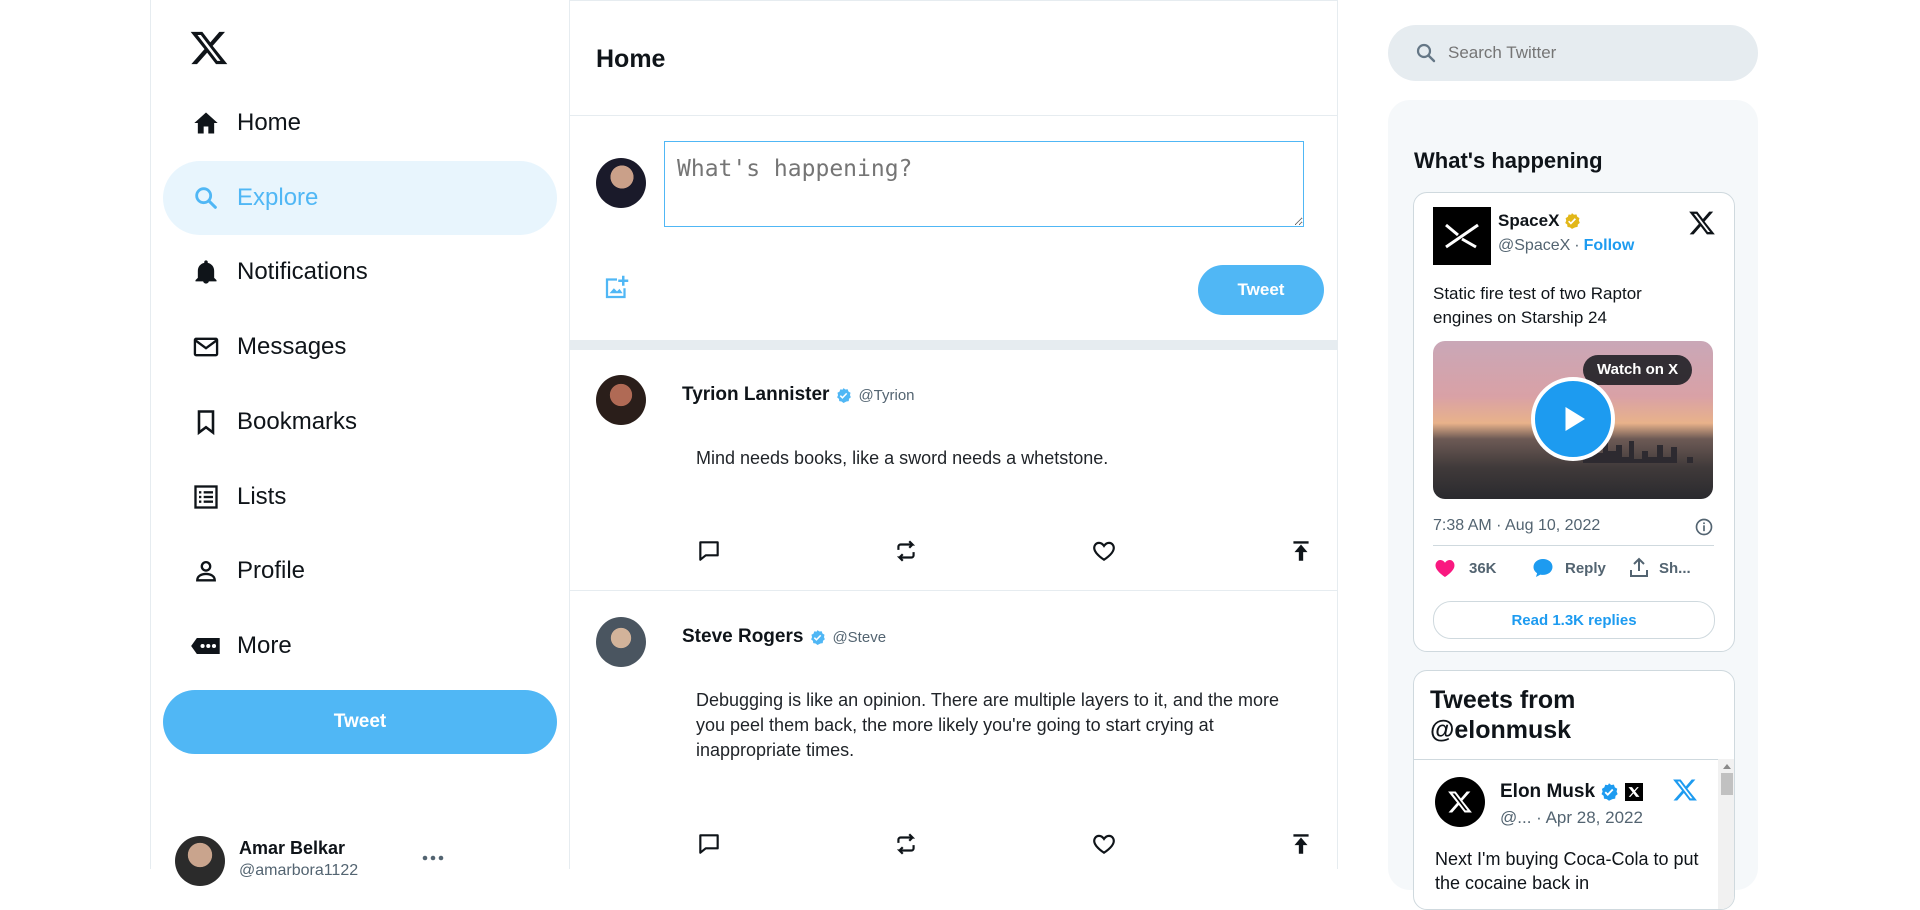 This screenshot has height=910, width=1920. What do you see at coordinates (1516, 526) in the screenshot?
I see `embed-timestamp: 7:38 AM · Aug 10, 2022` at bounding box center [1516, 526].